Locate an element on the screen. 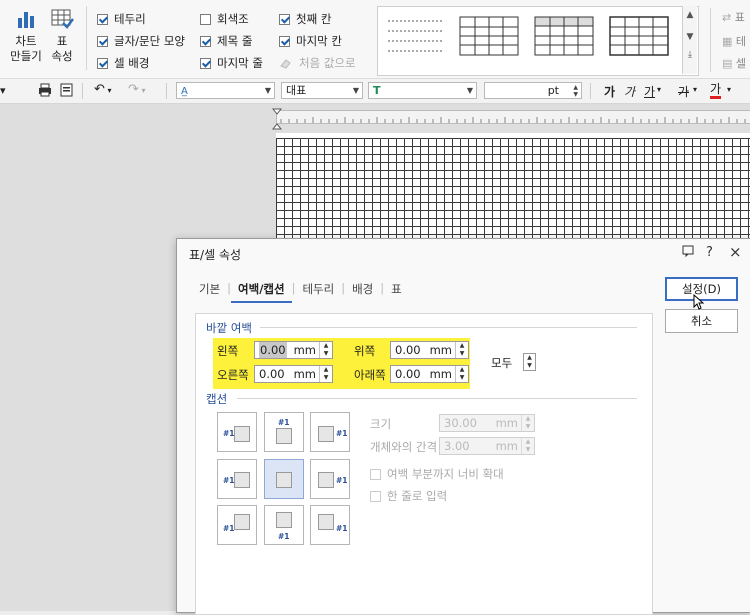 Image resolution: width=750 pixels, height=615 pixels. chevron-down-icon: ▼ is located at coordinates (355, 90).